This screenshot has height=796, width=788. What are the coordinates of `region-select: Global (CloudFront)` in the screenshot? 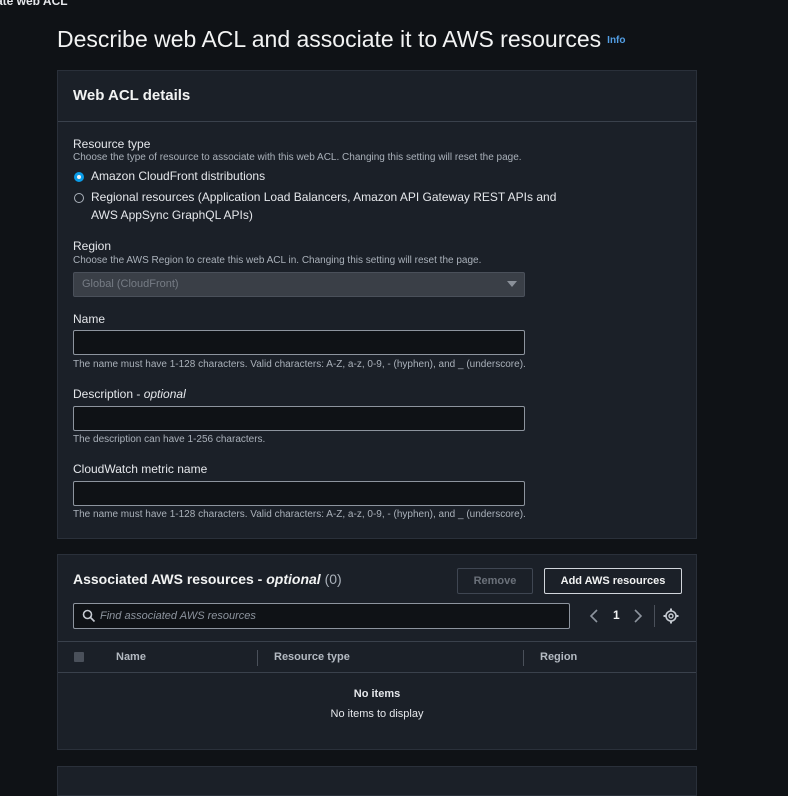 It's located at (299, 284).